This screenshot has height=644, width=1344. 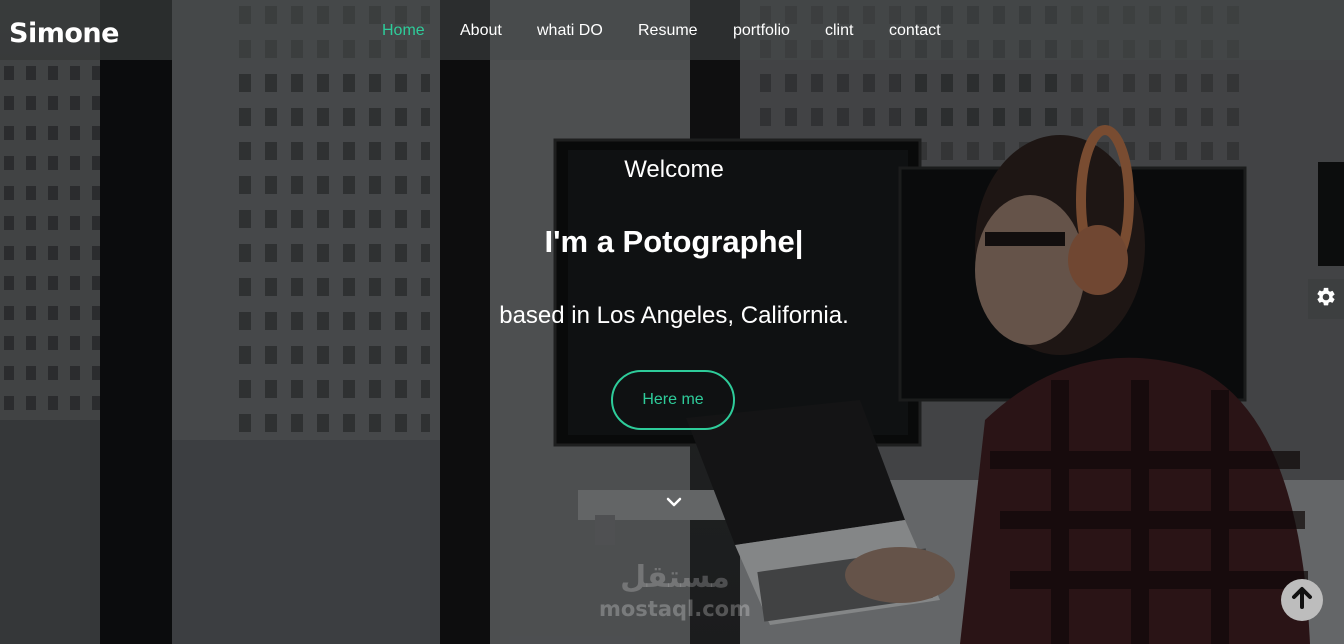 I want to click on nav-item-home: Home, so click(x=403, y=31).